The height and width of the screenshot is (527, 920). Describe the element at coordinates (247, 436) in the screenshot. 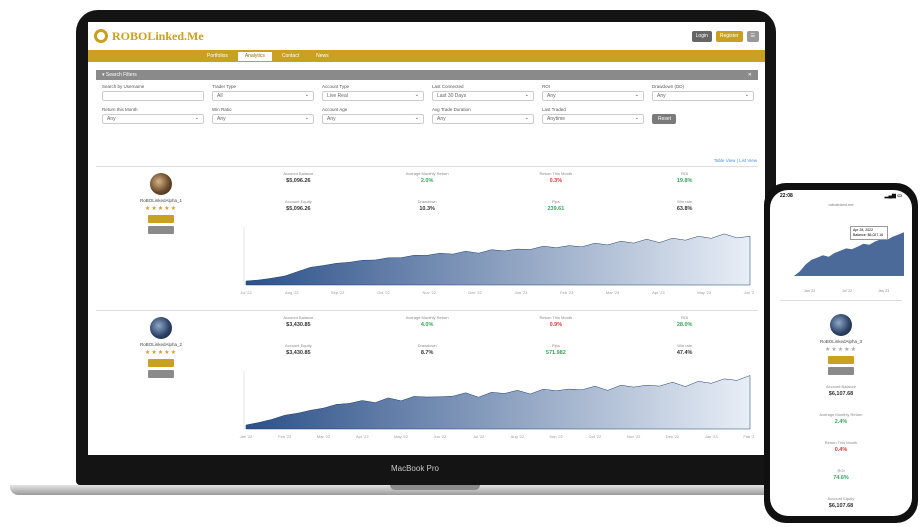

I see `x-tick-label: Jan '22` at that location.